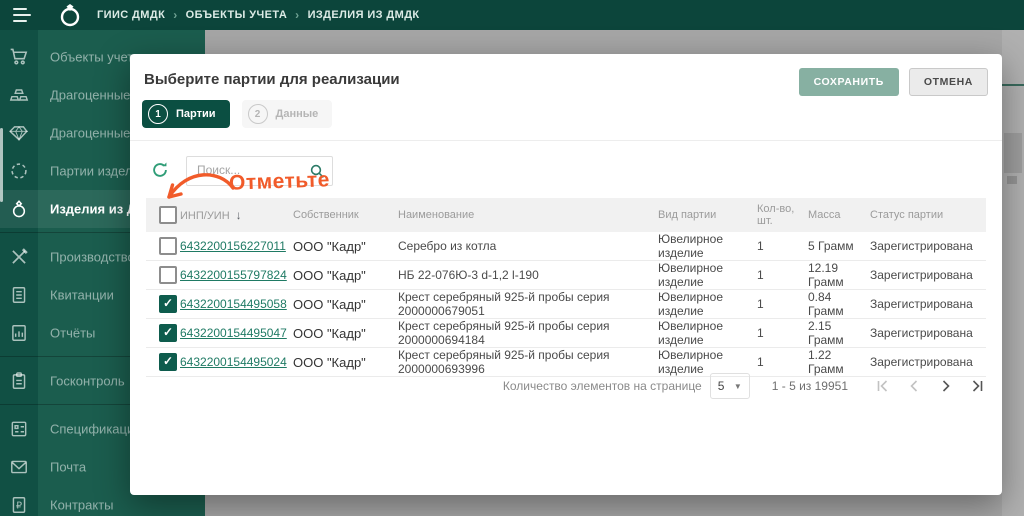 The image size is (1024, 516). I want to click on column-header-owner: Собственник, so click(345, 215).